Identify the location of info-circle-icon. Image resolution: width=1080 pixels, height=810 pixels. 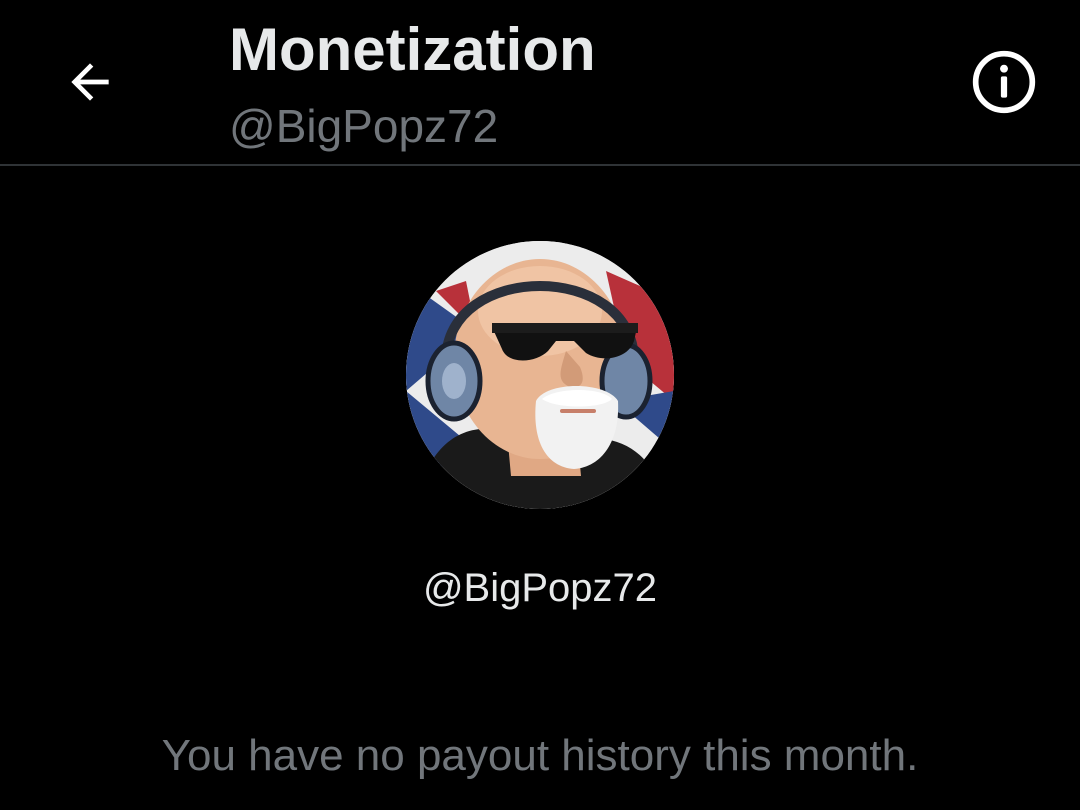
(1004, 82).